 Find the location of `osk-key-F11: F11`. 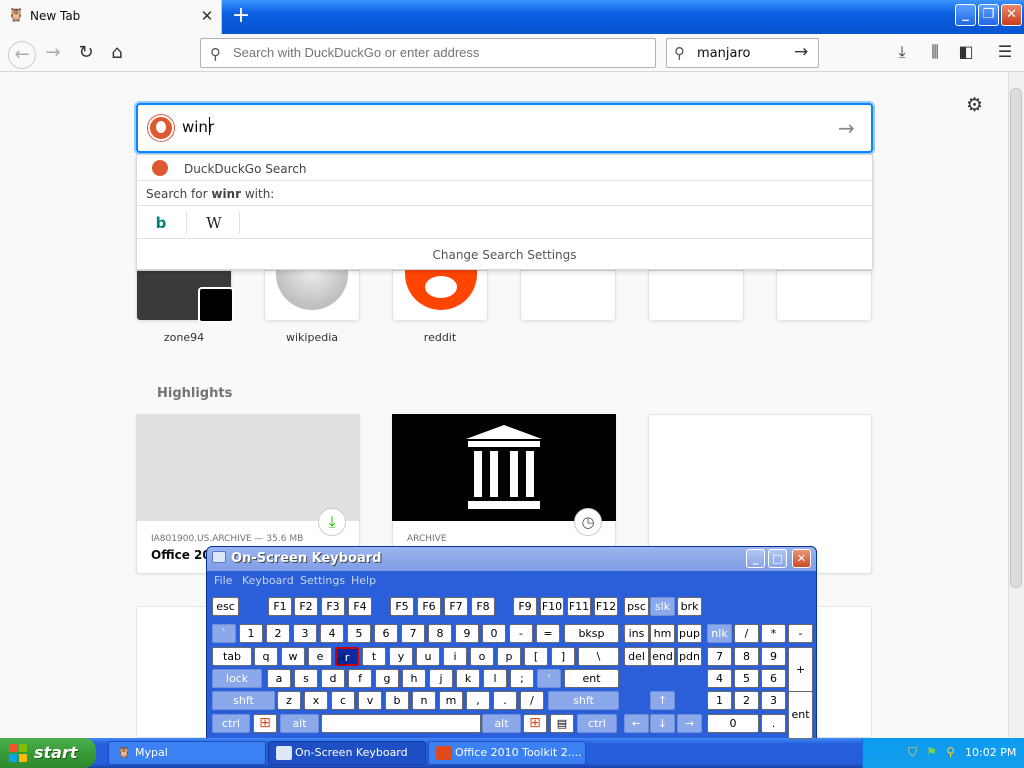

osk-key-F11: F11 is located at coordinates (579, 606).